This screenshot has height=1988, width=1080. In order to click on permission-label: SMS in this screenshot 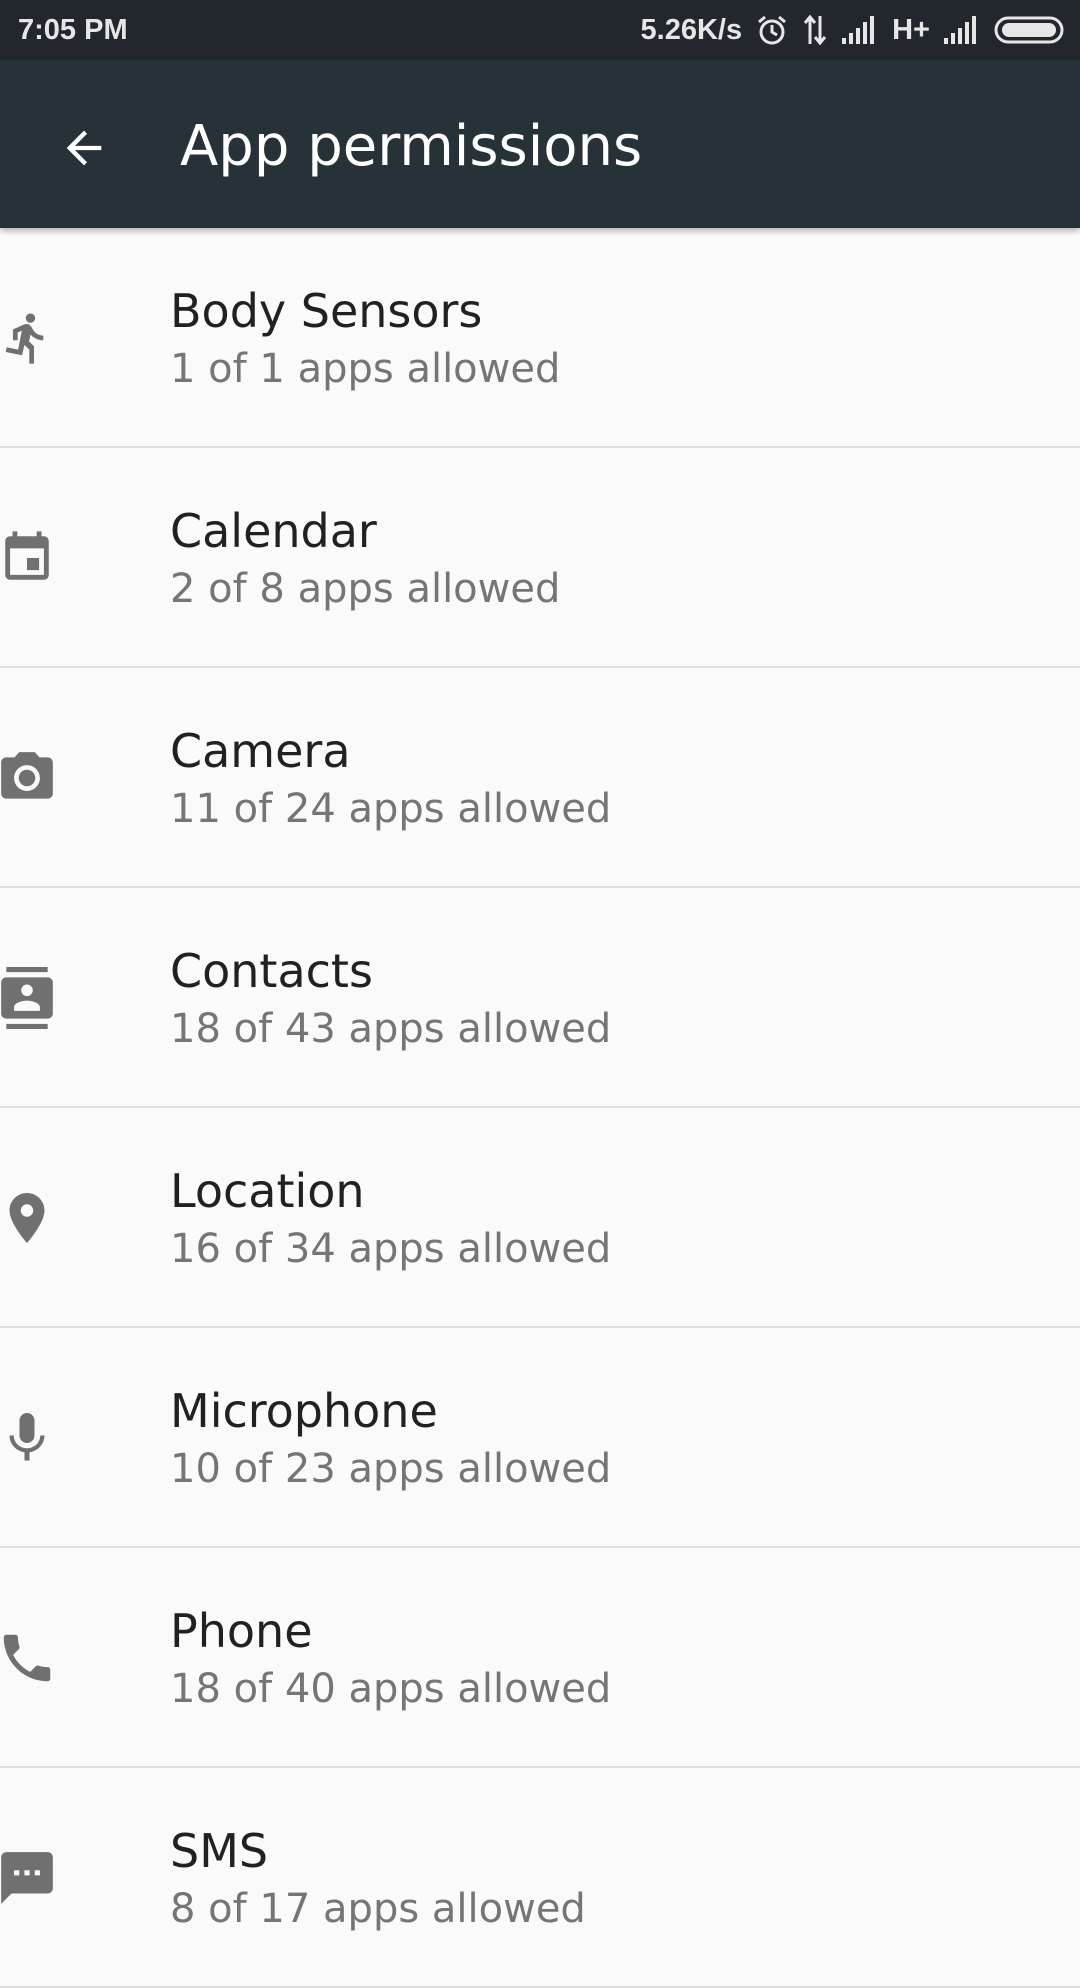, I will do `click(219, 1851)`.